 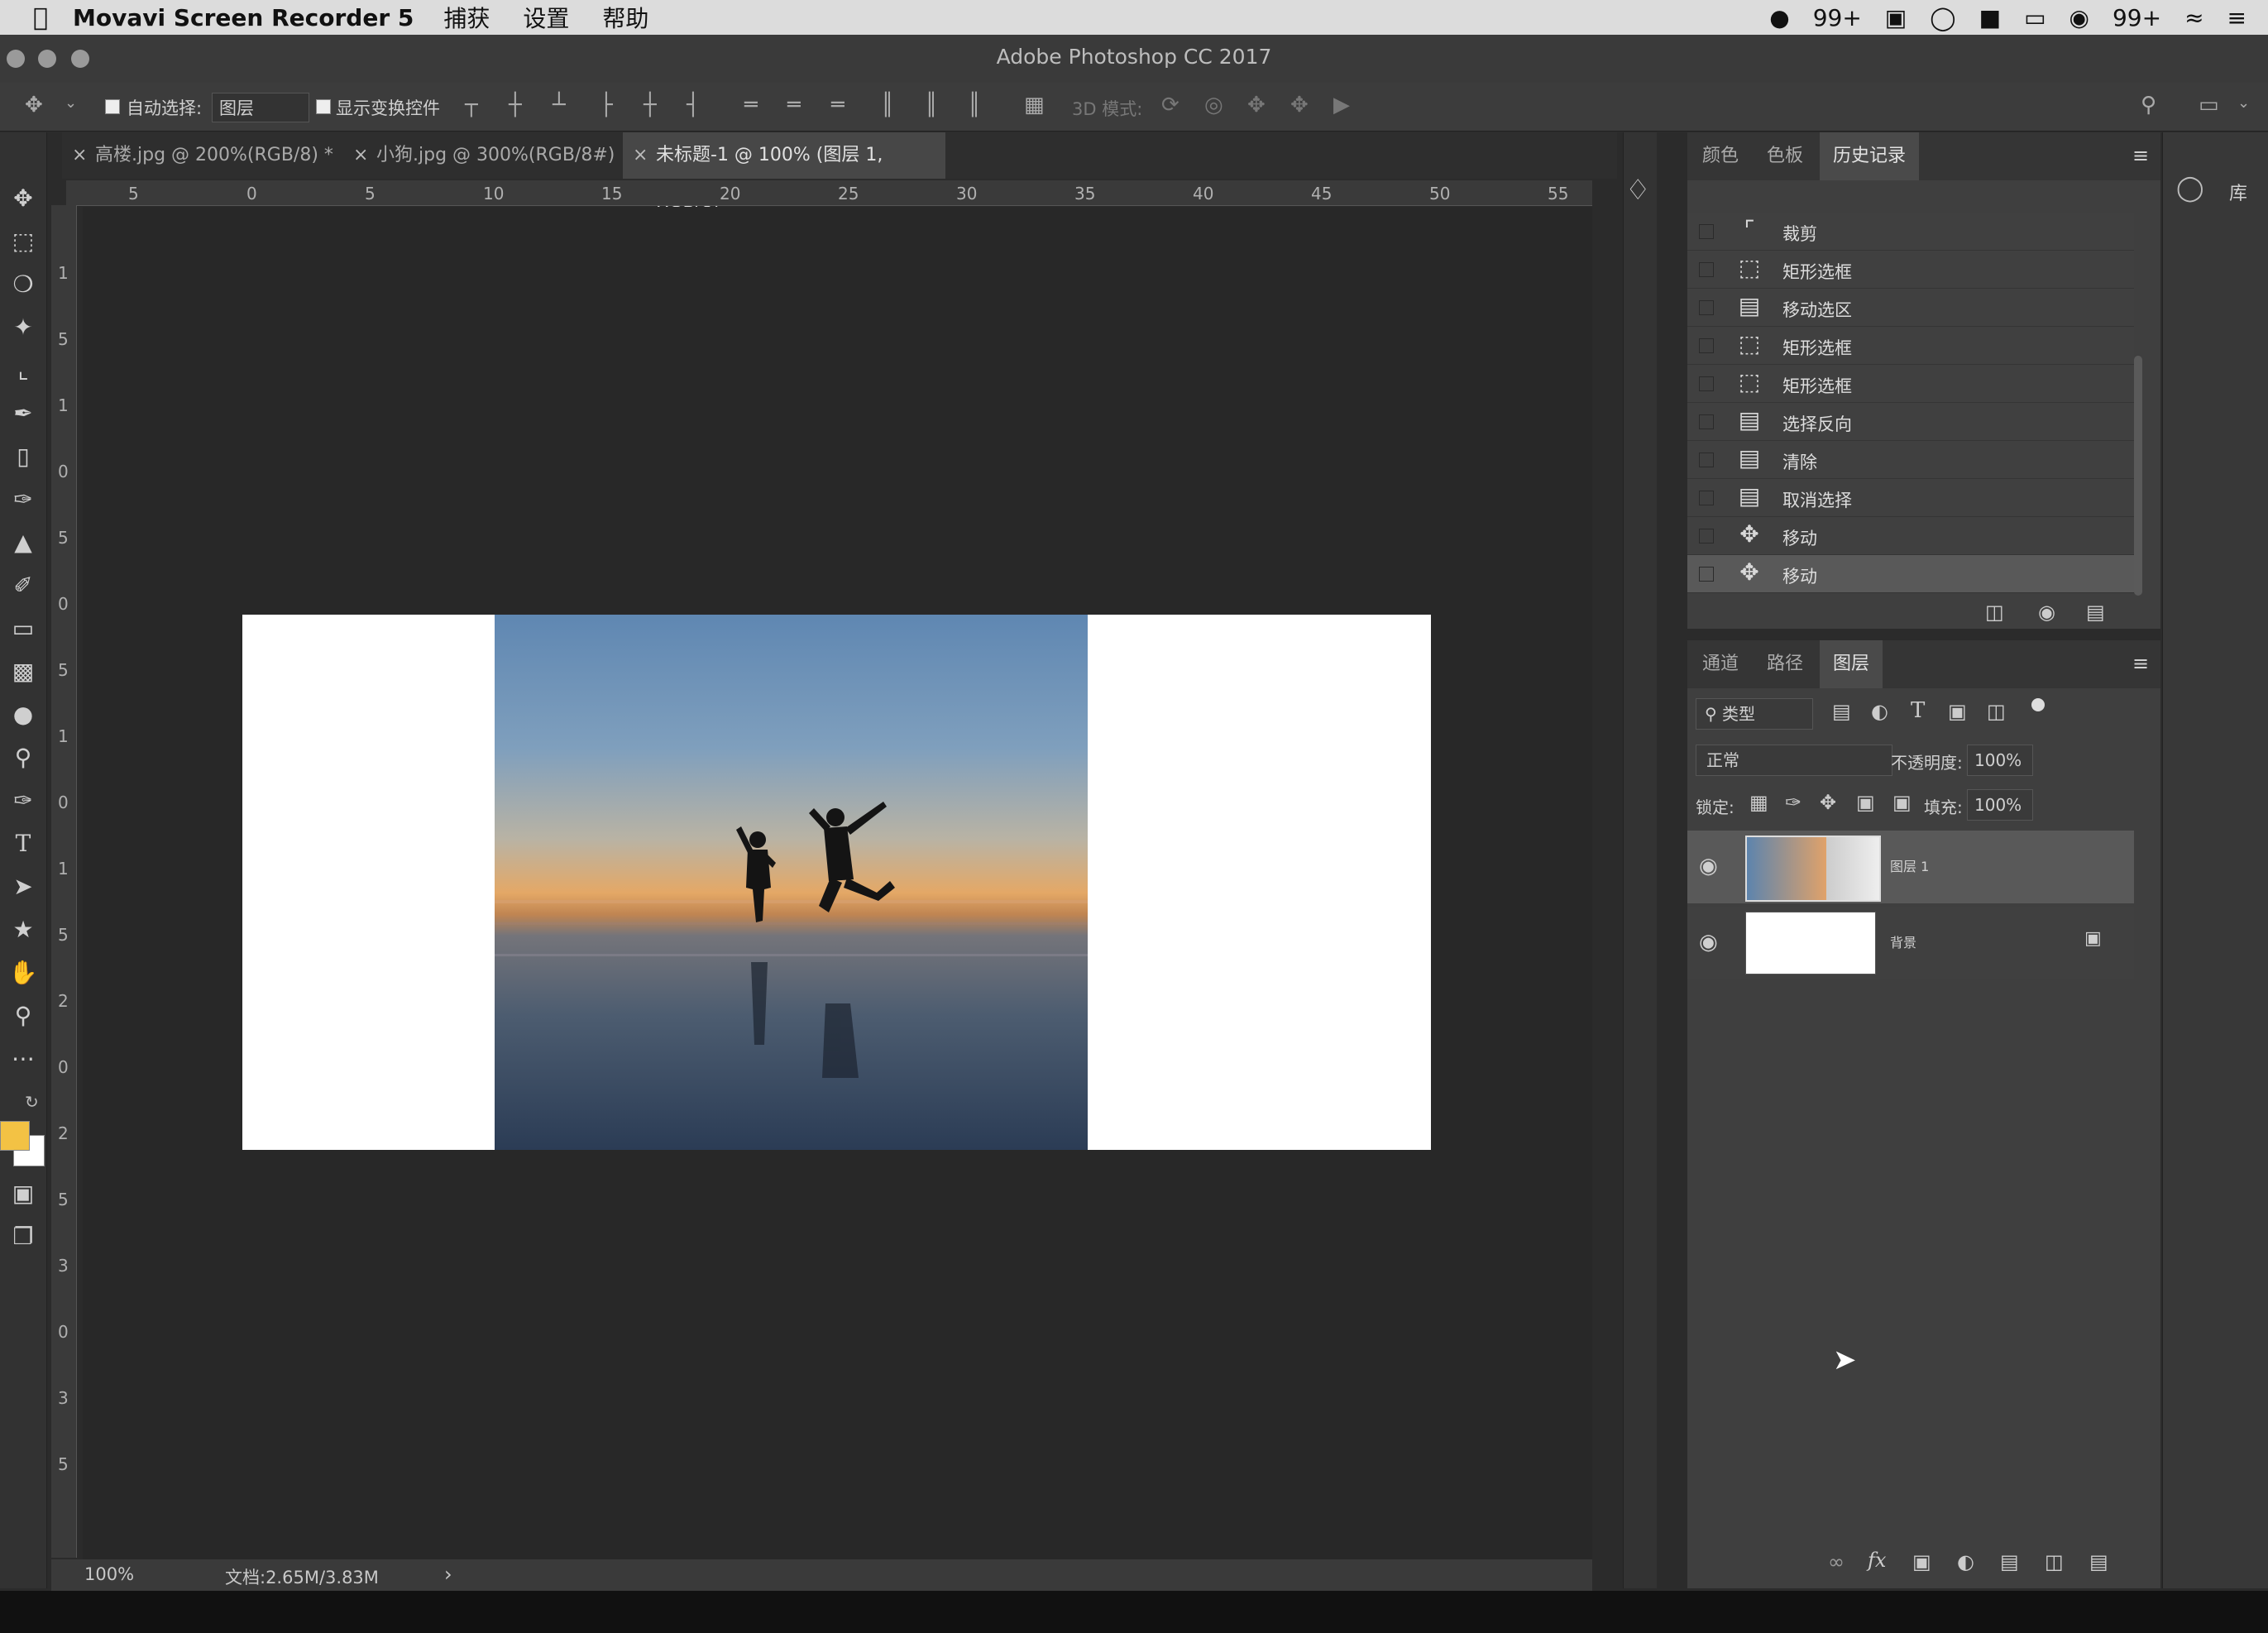 I want to click on menu-help: 帮助, so click(x=625, y=17).